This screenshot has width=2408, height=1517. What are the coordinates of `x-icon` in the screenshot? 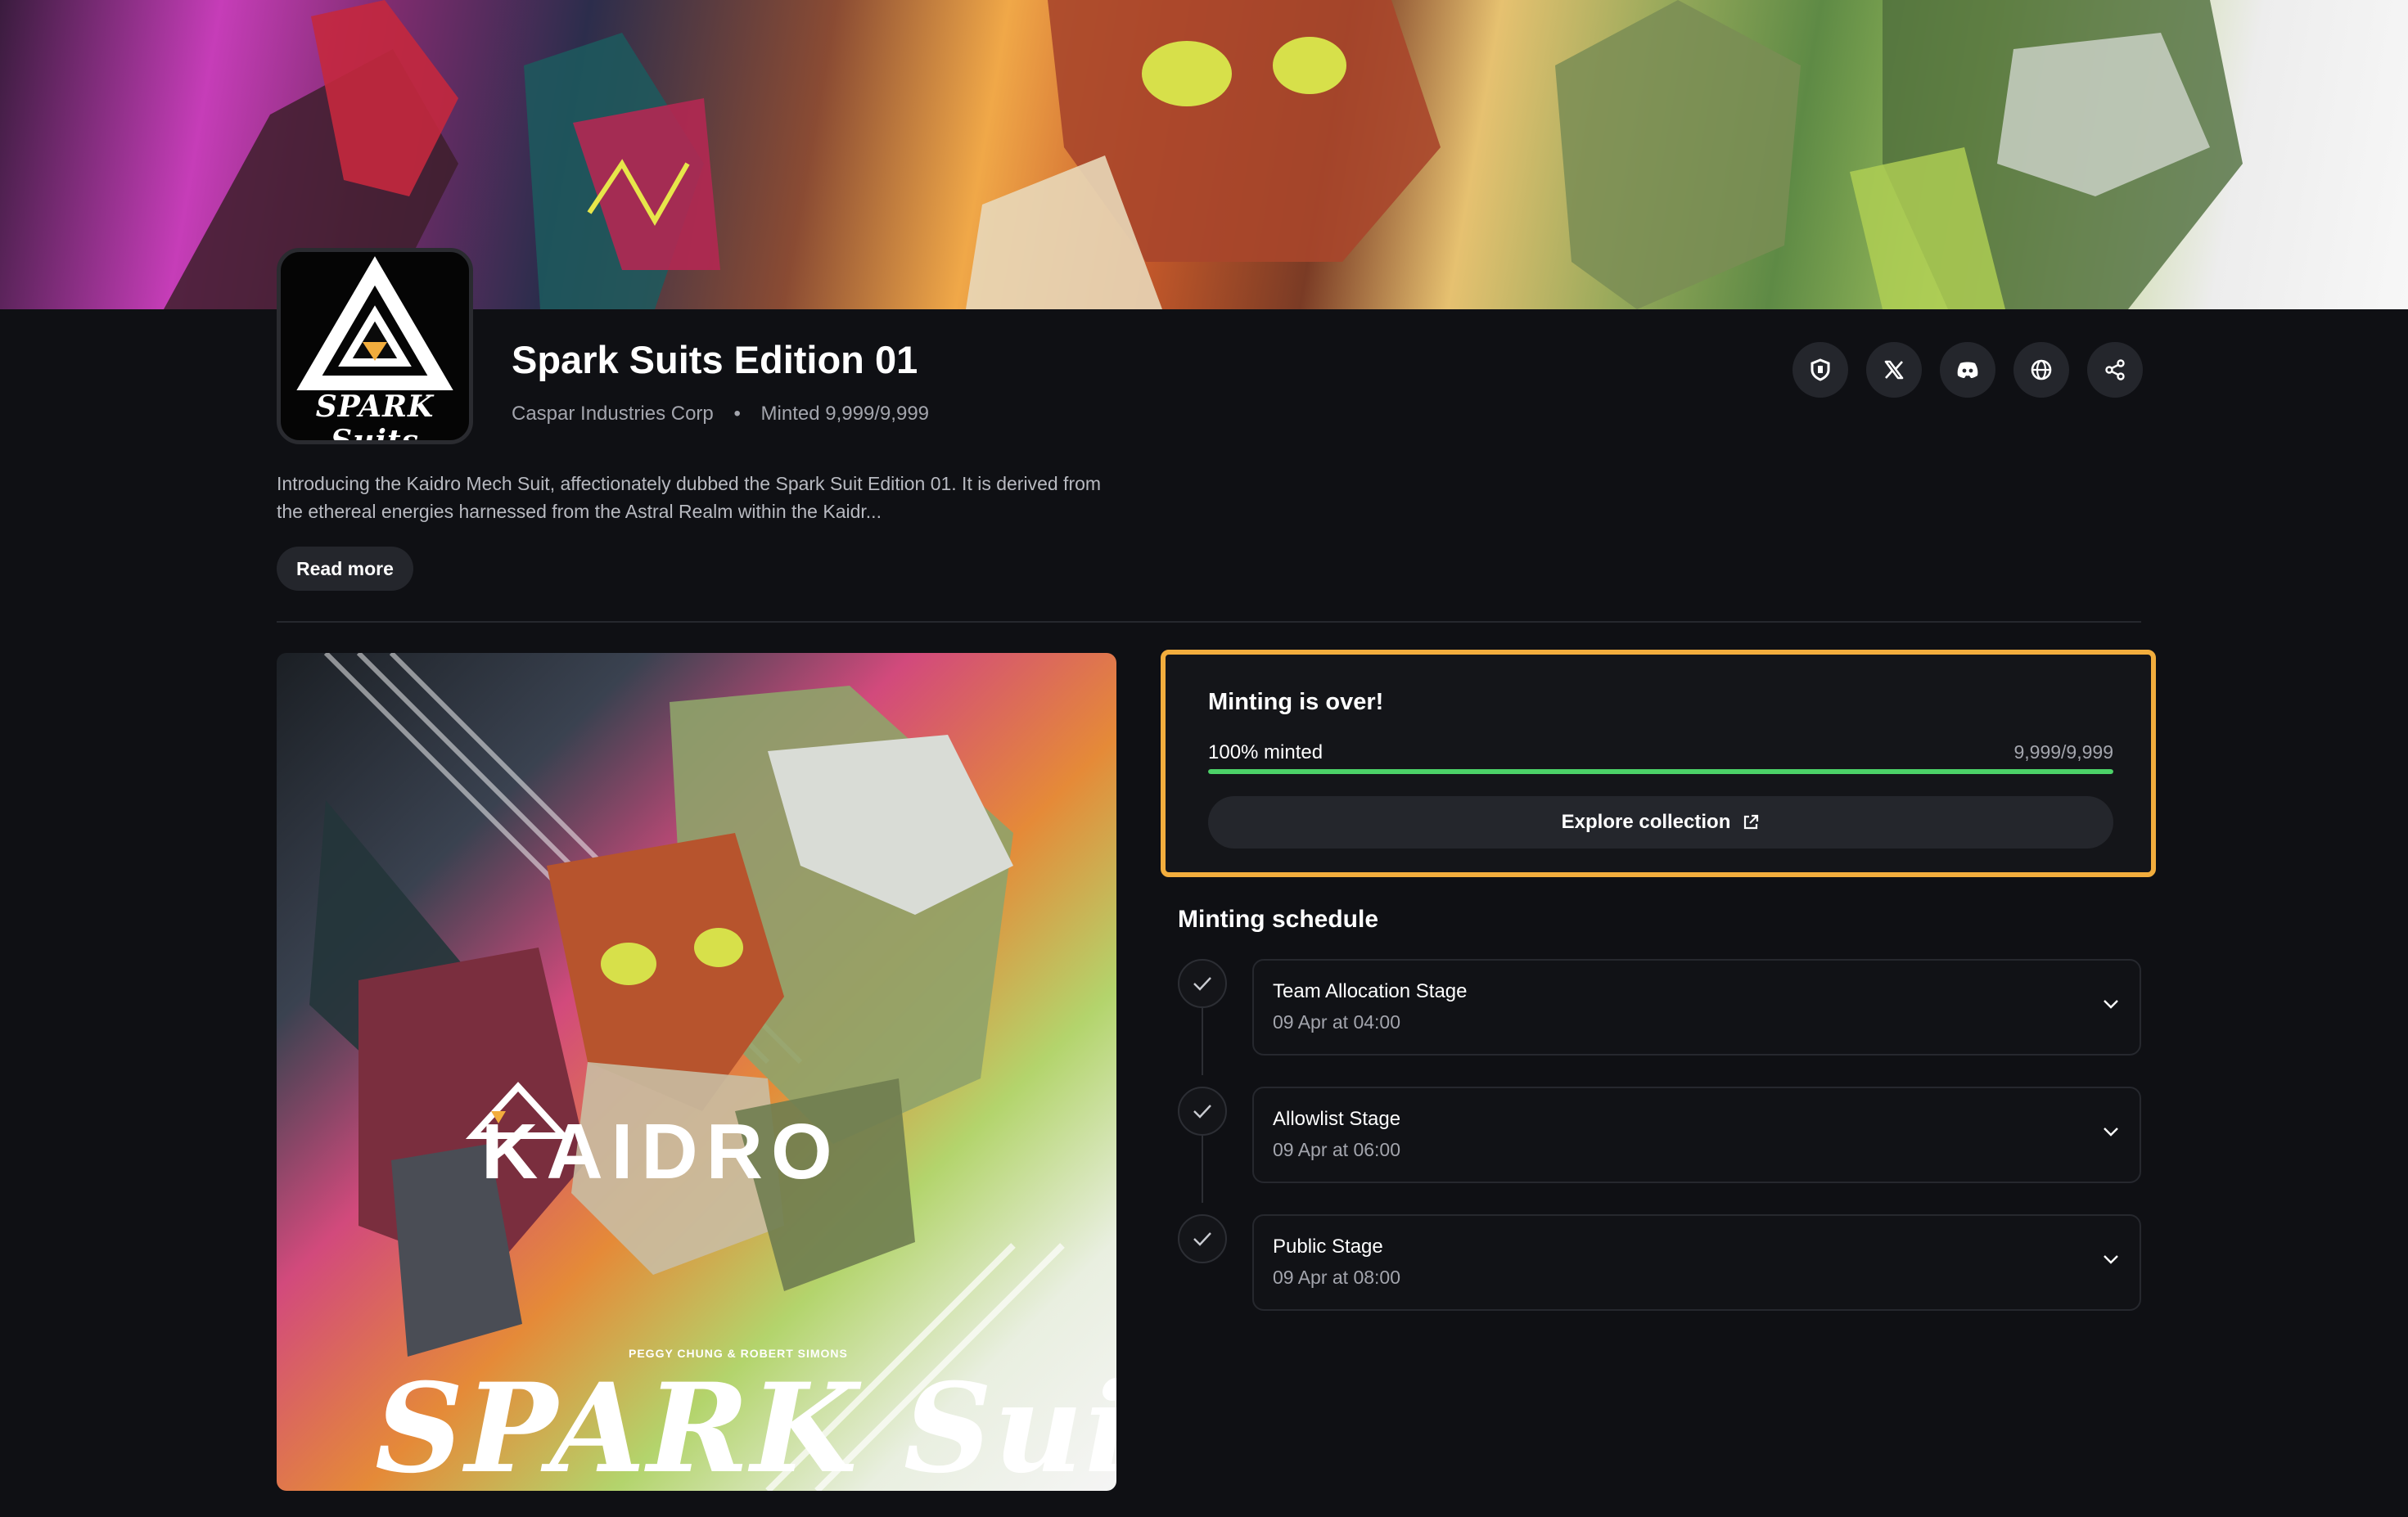 It's located at (1894, 370).